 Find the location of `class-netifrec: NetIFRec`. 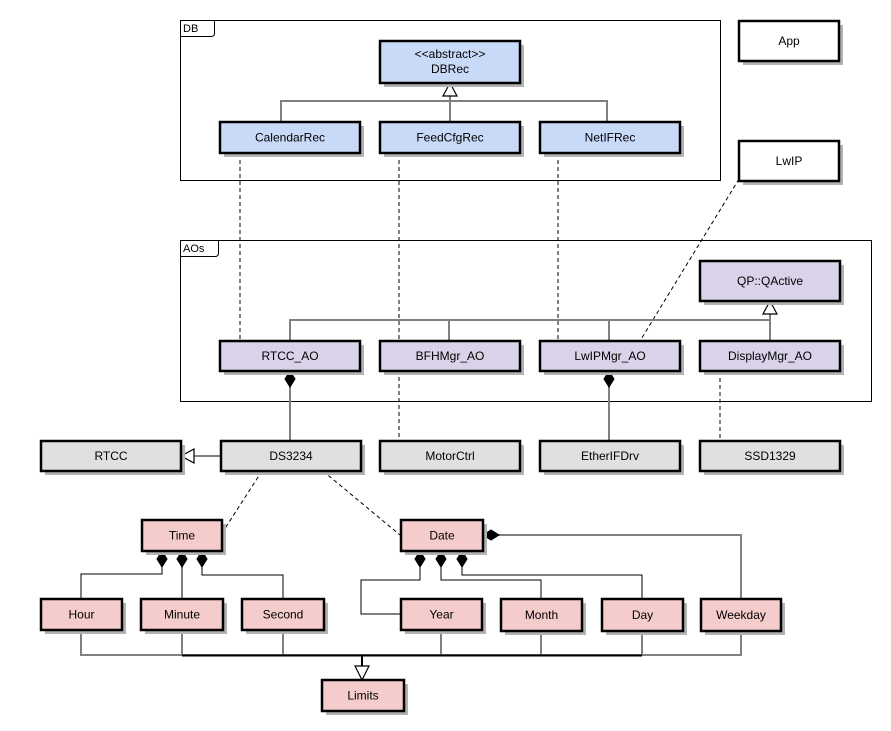

class-netifrec: NetIFRec is located at coordinates (611, 138).